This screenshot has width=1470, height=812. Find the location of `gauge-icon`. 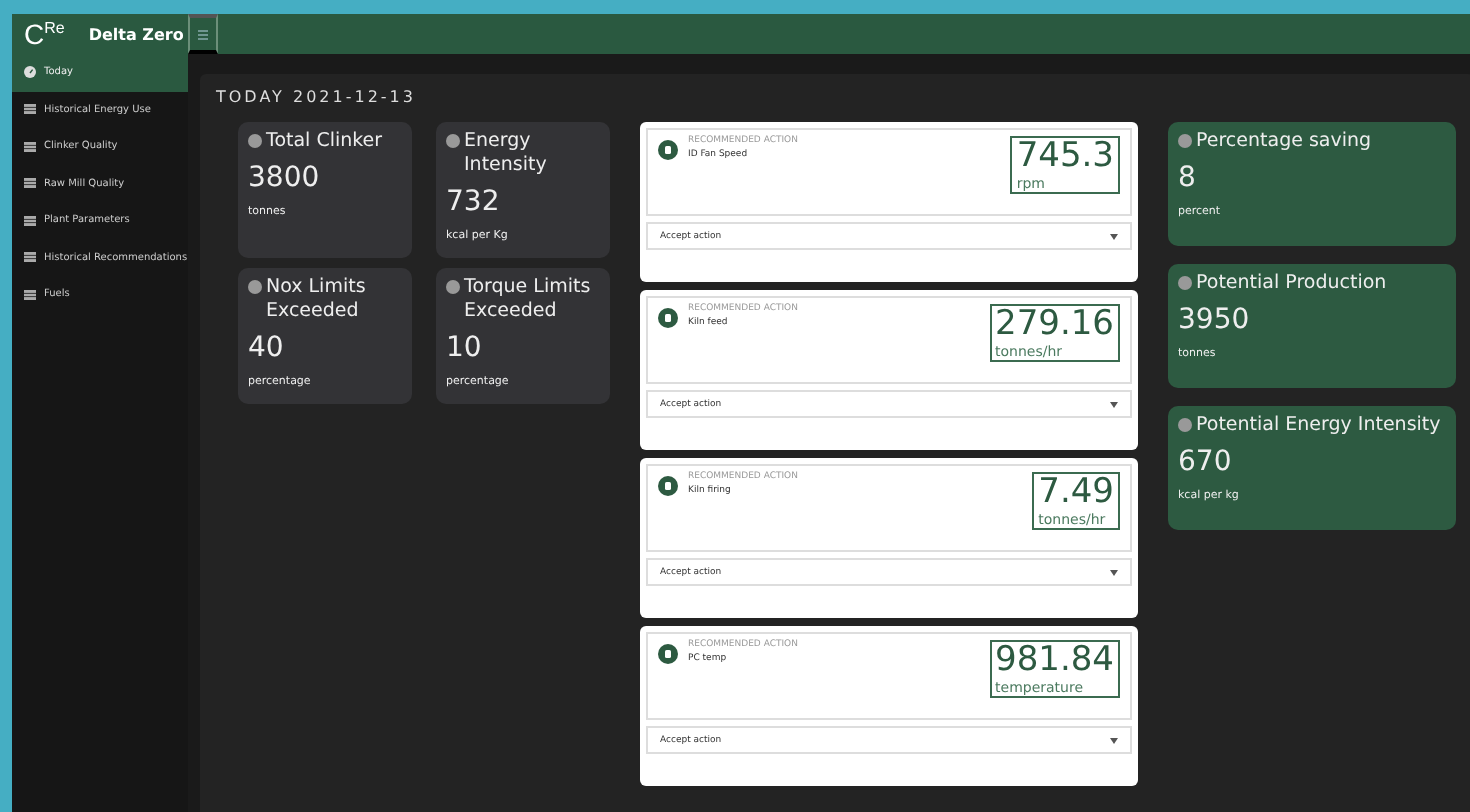

gauge-icon is located at coordinates (30, 72).